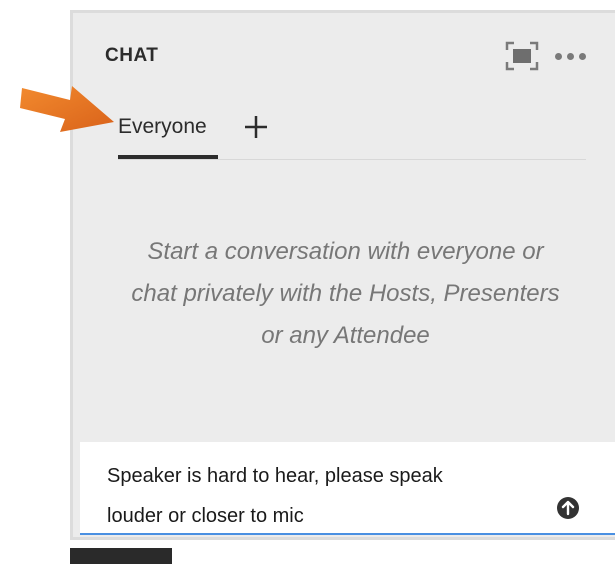 The height and width of the screenshot is (564, 615). I want to click on dark-edge-block, so click(121, 556).